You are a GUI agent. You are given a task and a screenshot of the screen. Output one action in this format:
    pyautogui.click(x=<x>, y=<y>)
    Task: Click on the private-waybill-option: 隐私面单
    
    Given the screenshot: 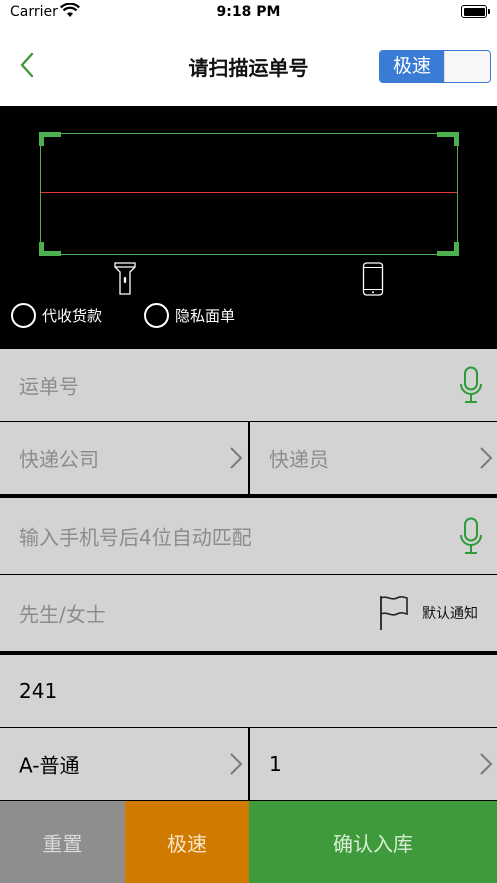 What is the action you would take?
    pyautogui.click(x=189, y=315)
    